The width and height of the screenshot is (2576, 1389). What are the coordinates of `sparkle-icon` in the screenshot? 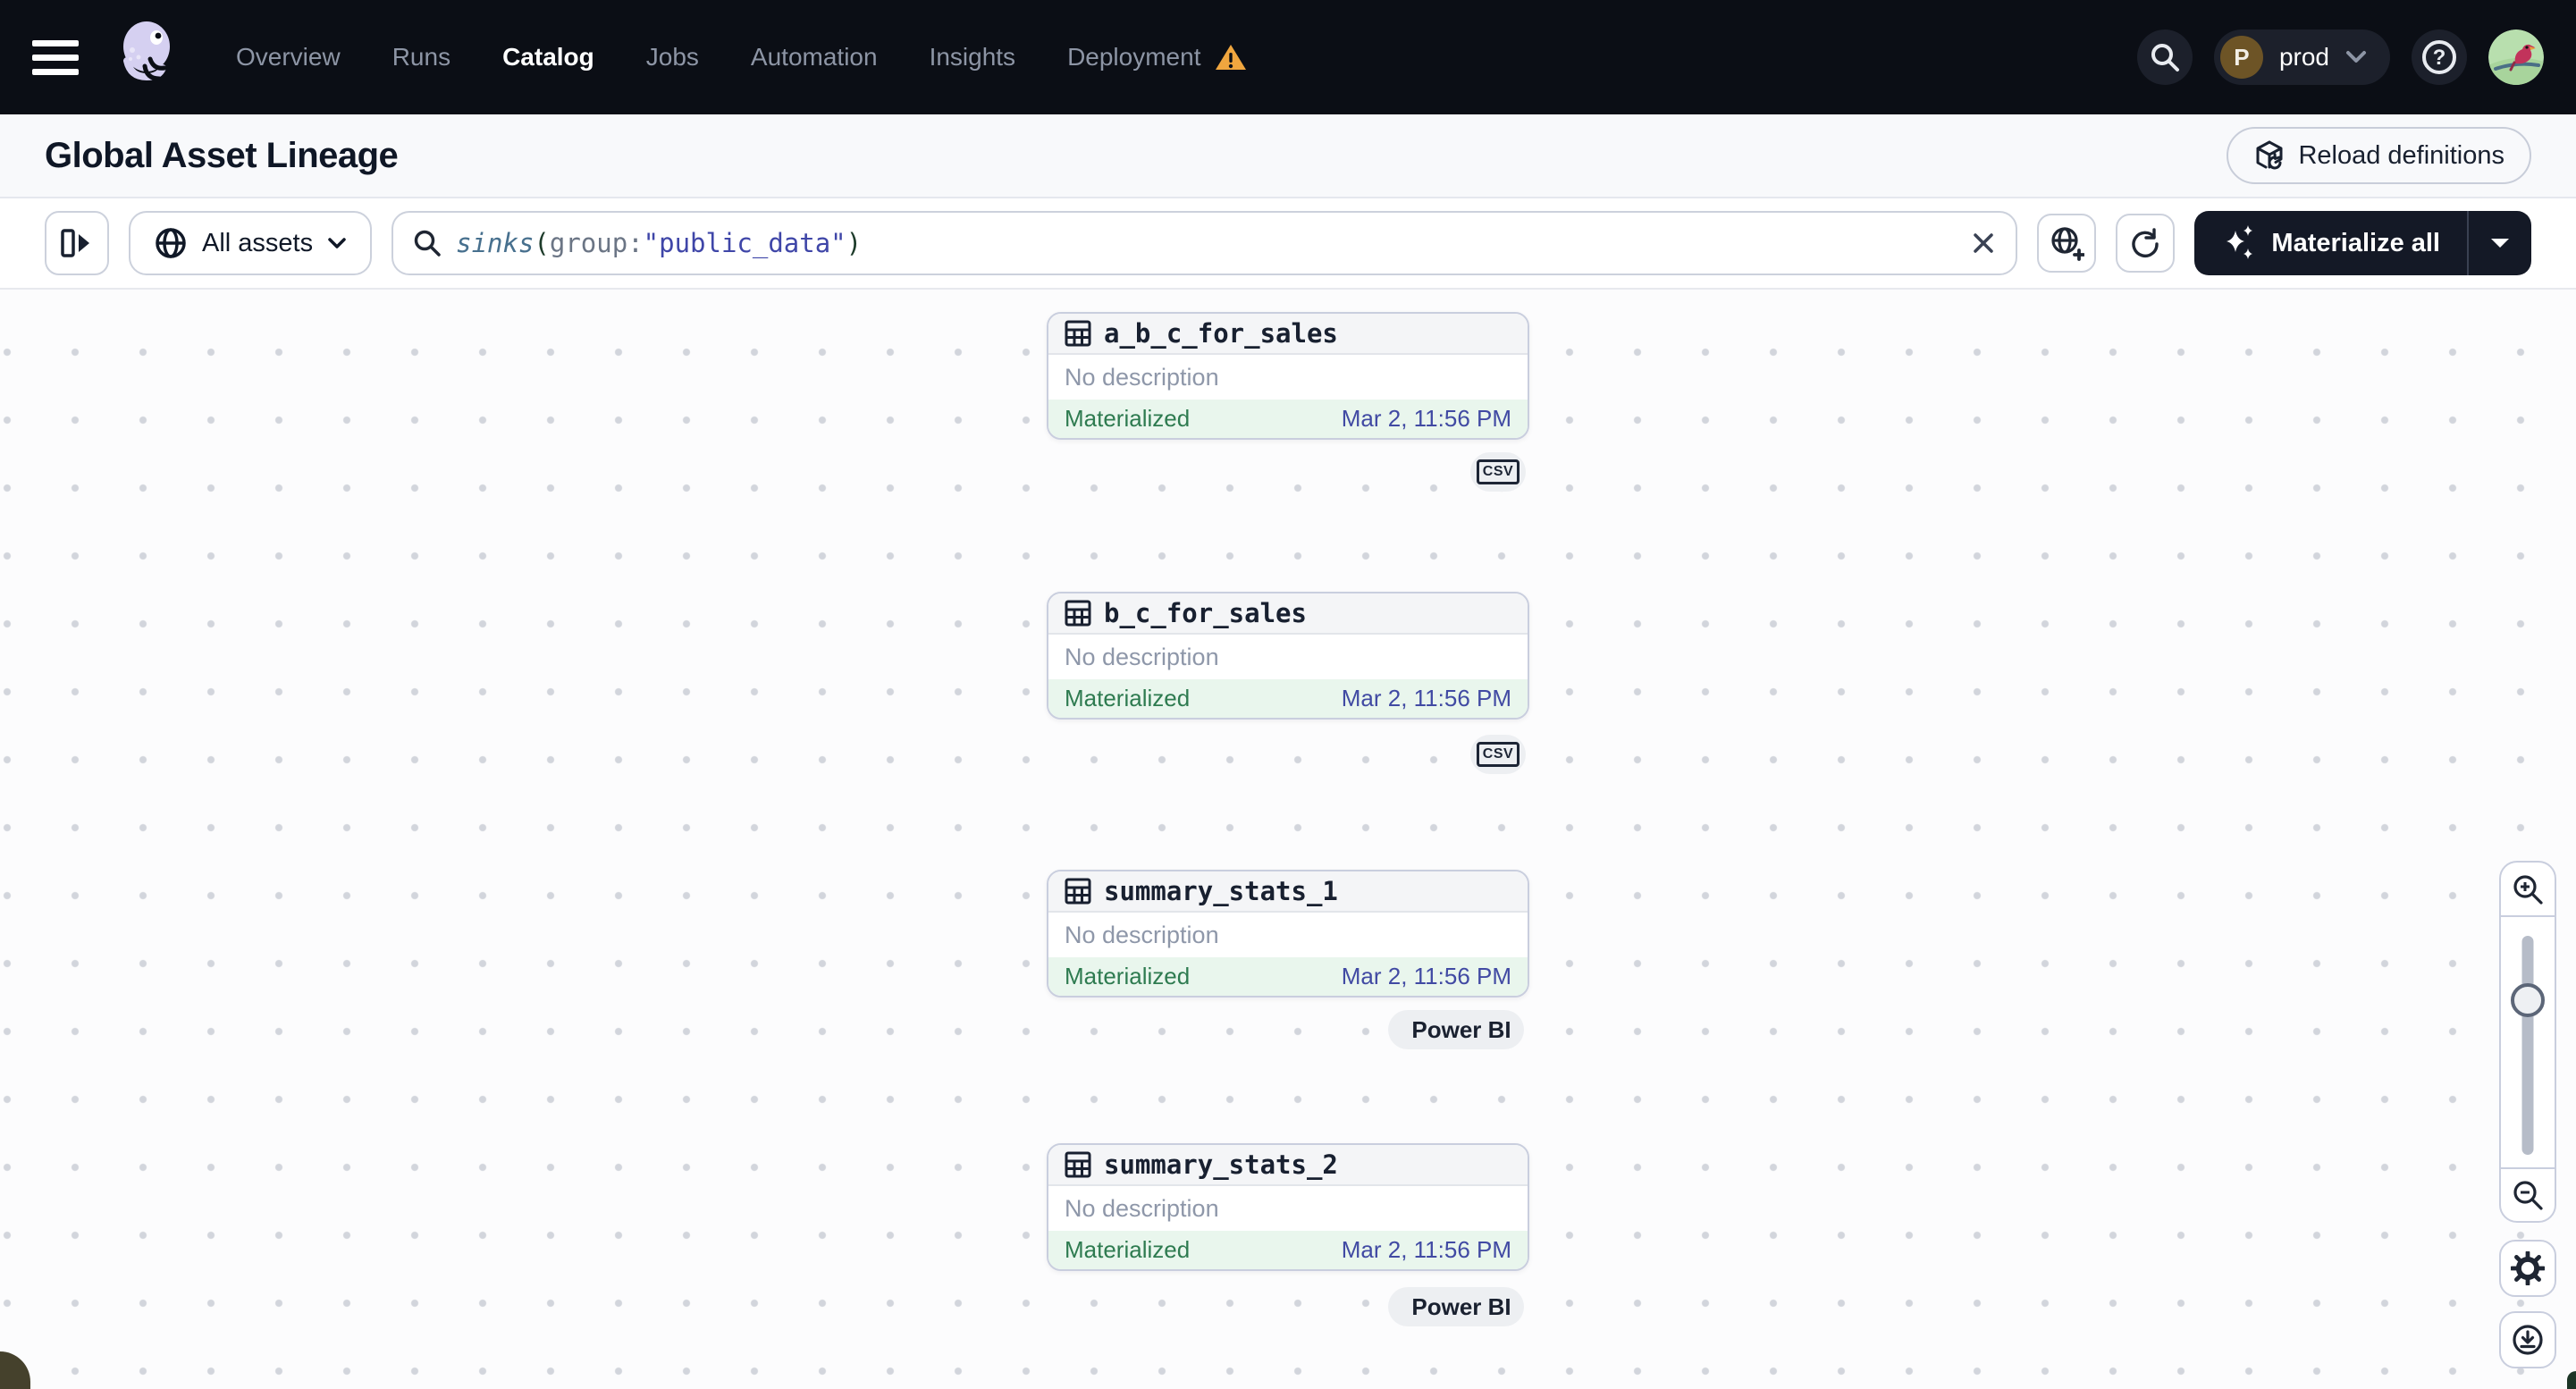 It's located at (2240, 242).